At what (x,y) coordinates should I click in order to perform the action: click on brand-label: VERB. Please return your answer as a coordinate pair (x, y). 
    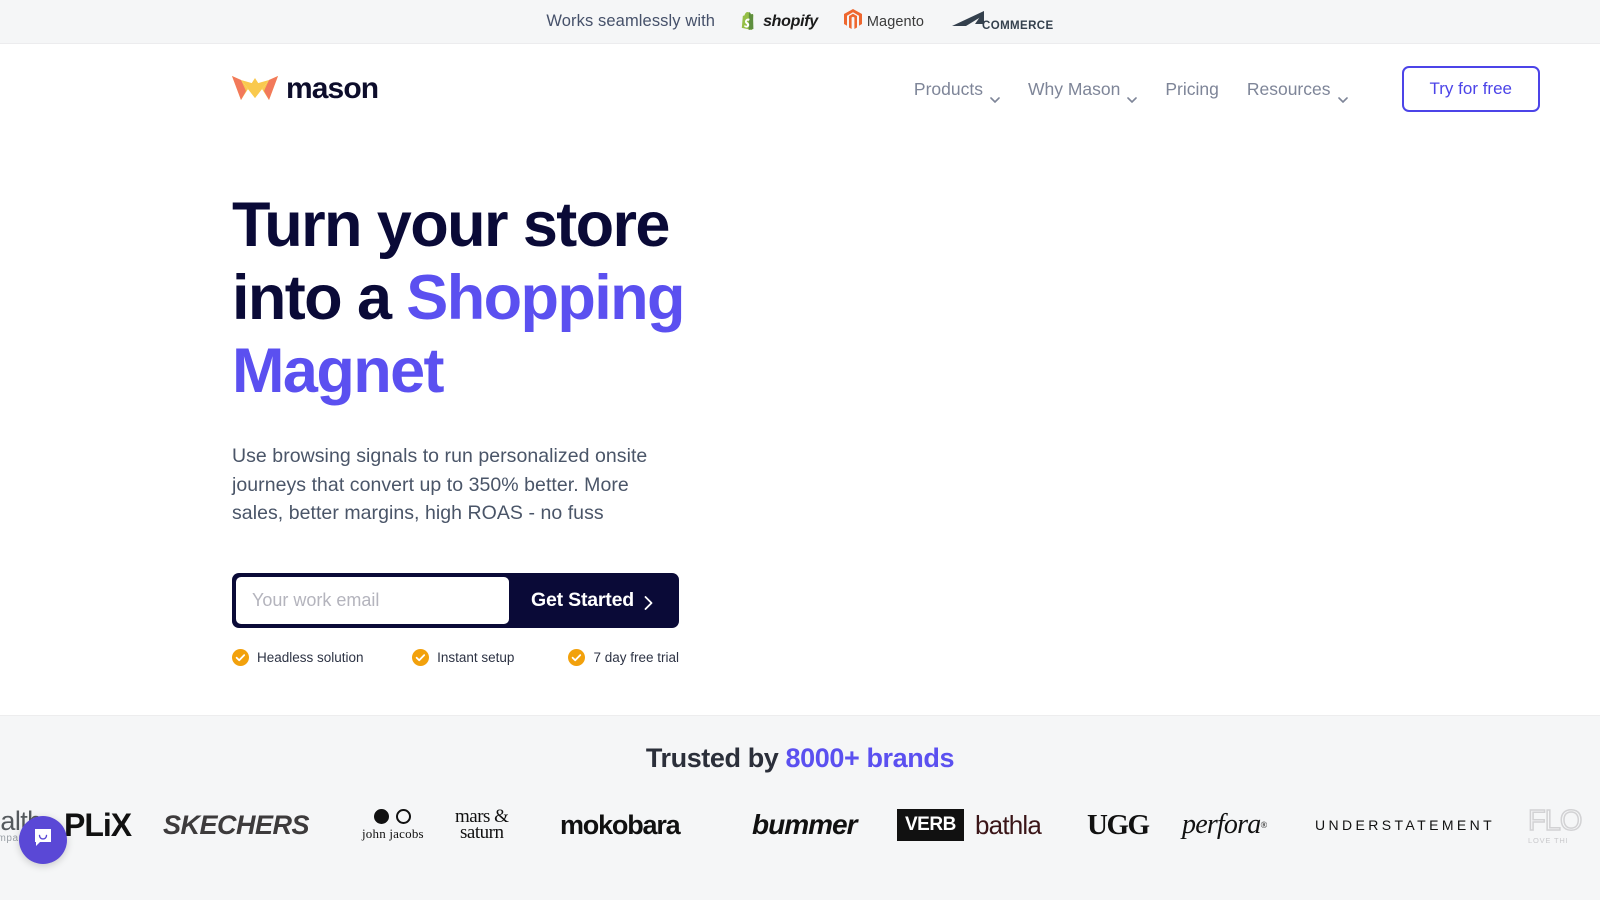
    Looking at the image, I should click on (930, 825).